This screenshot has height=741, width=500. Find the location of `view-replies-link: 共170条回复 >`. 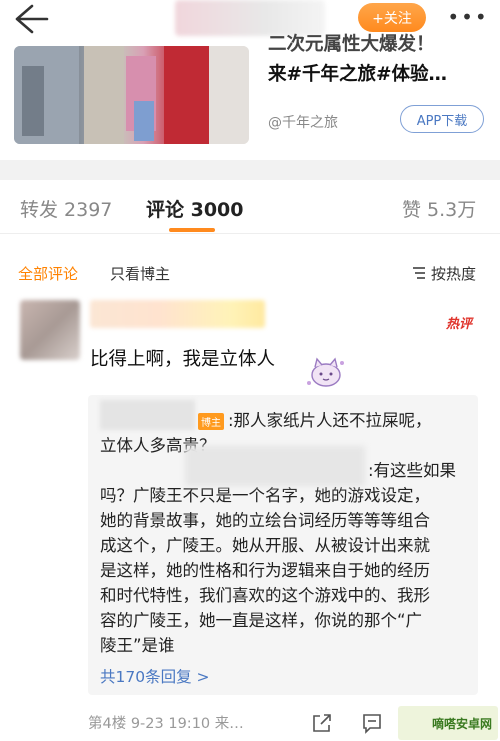

view-replies-link: 共170条回复 > is located at coordinates (155, 676).